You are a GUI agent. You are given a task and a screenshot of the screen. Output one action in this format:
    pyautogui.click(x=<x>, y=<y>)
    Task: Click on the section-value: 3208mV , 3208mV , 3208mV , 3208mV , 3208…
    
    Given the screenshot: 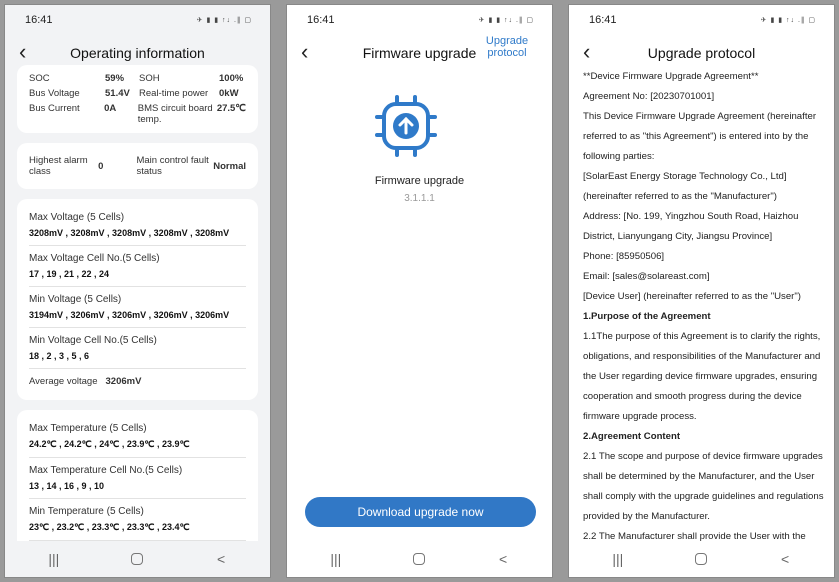 What is the action you would take?
    pyautogui.click(x=129, y=233)
    